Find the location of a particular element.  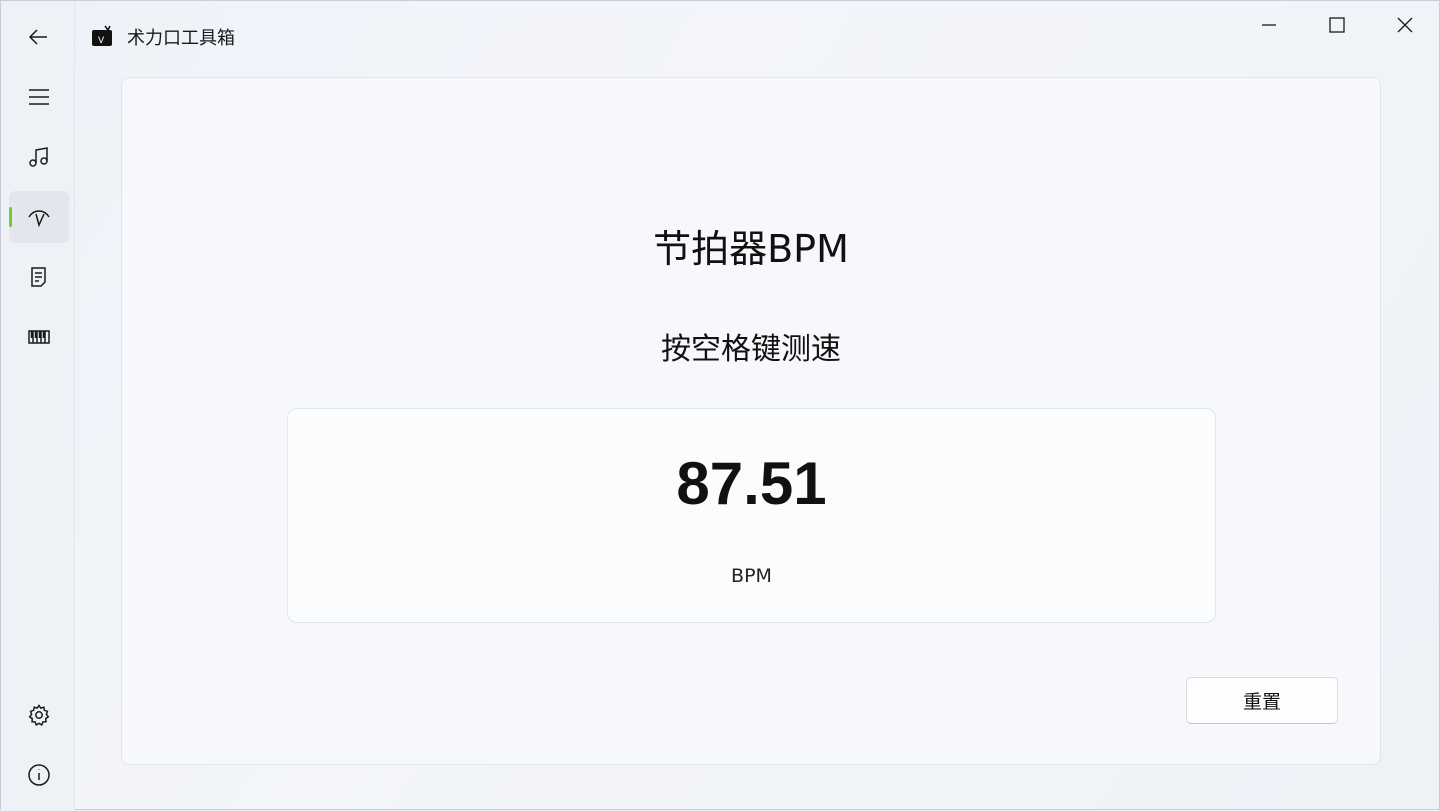

hamburger-icon is located at coordinates (39, 97).